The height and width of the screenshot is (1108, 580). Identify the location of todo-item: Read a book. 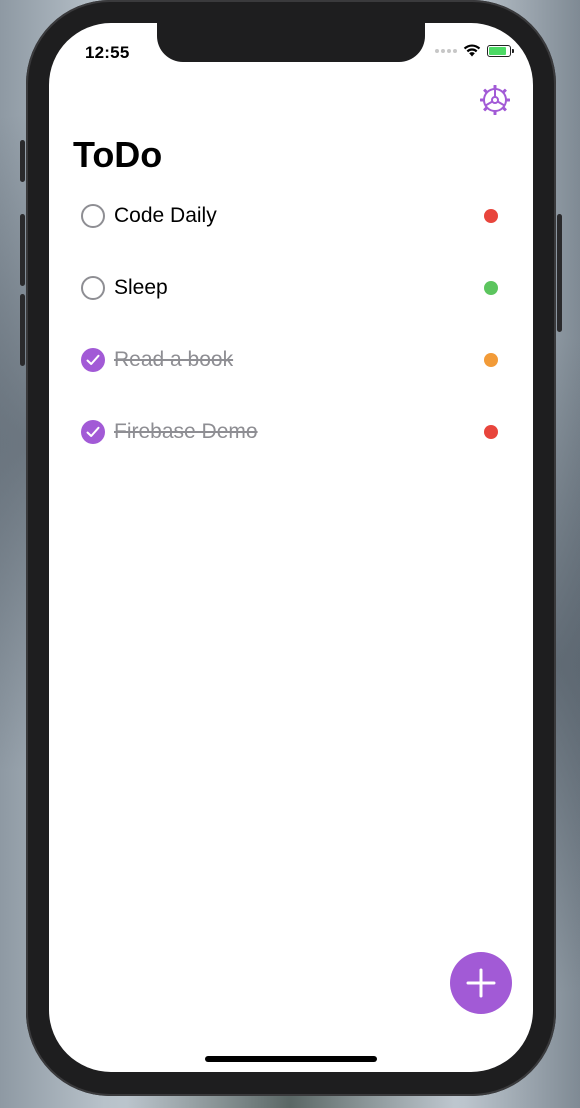
(291, 360).